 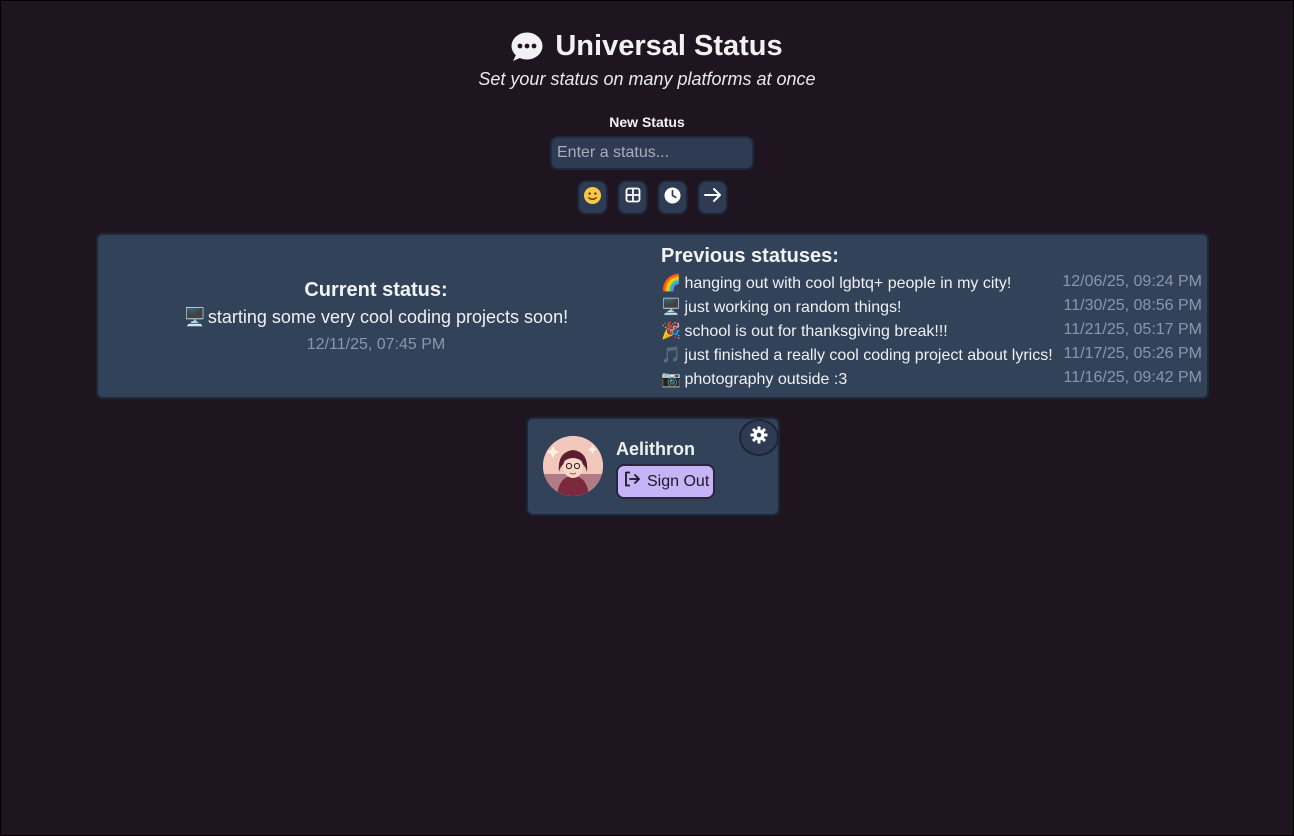 What do you see at coordinates (671, 331) in the screenshot?
I see `party-popper-icon: 🎉` at bounding box center [671, 331].